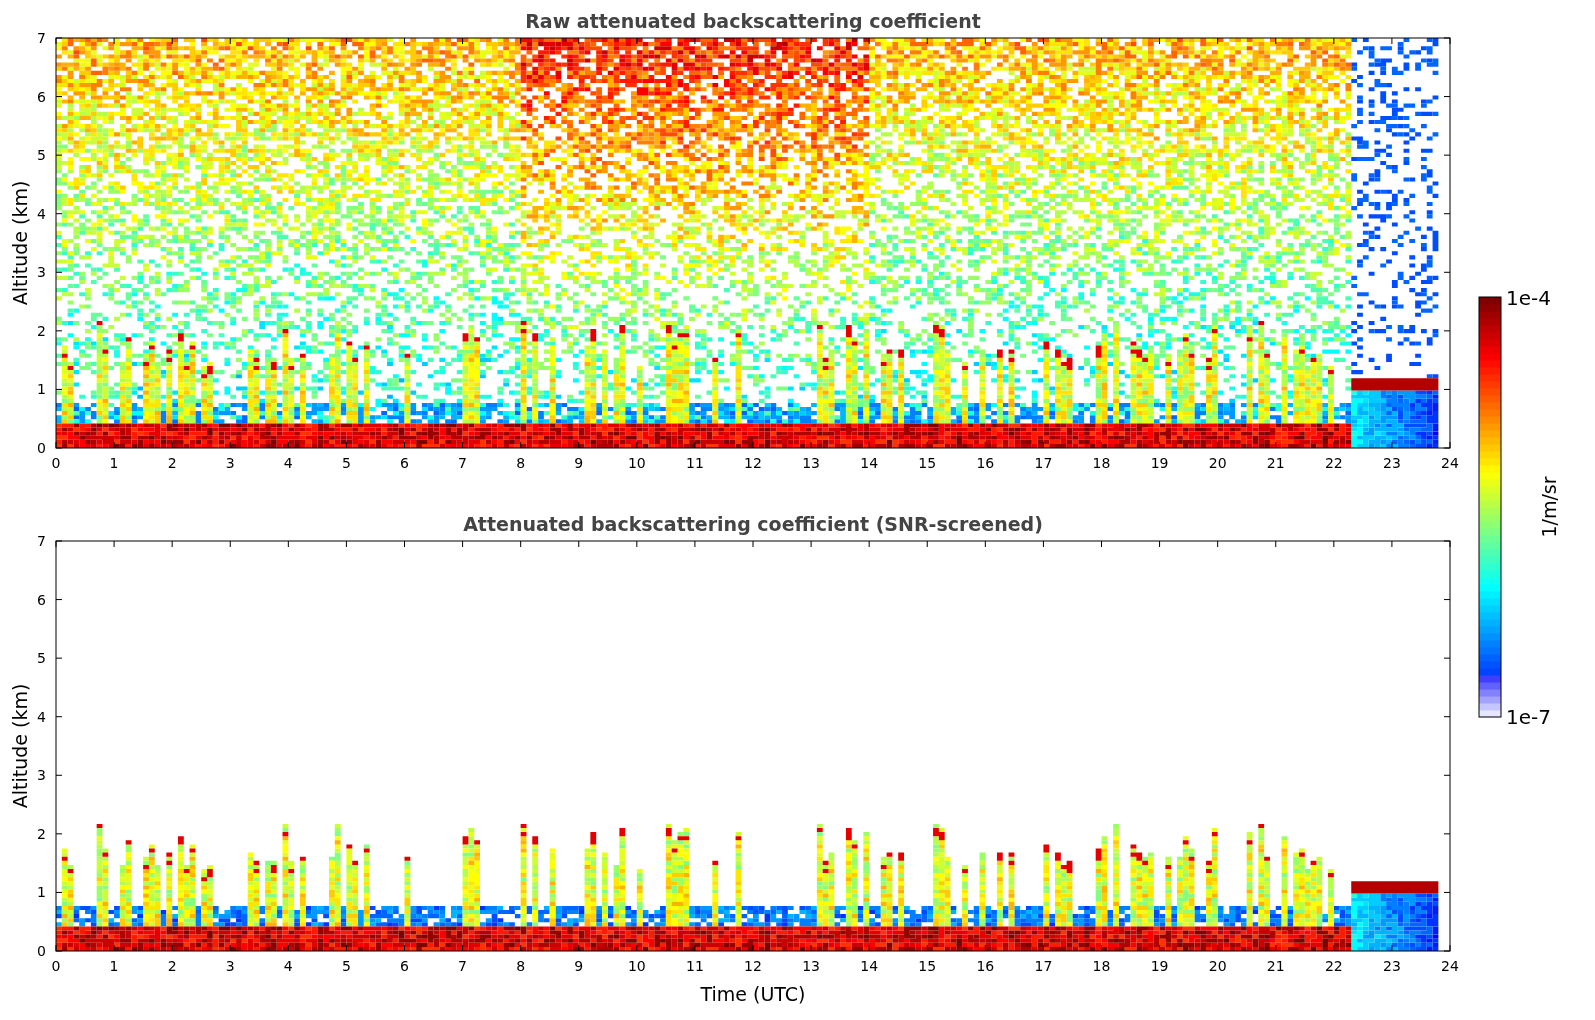  What do you see at coordinates (753, 994) in the screenshot?
I see `axis-label: Time (UTC)` at bounding box center [753, 994].